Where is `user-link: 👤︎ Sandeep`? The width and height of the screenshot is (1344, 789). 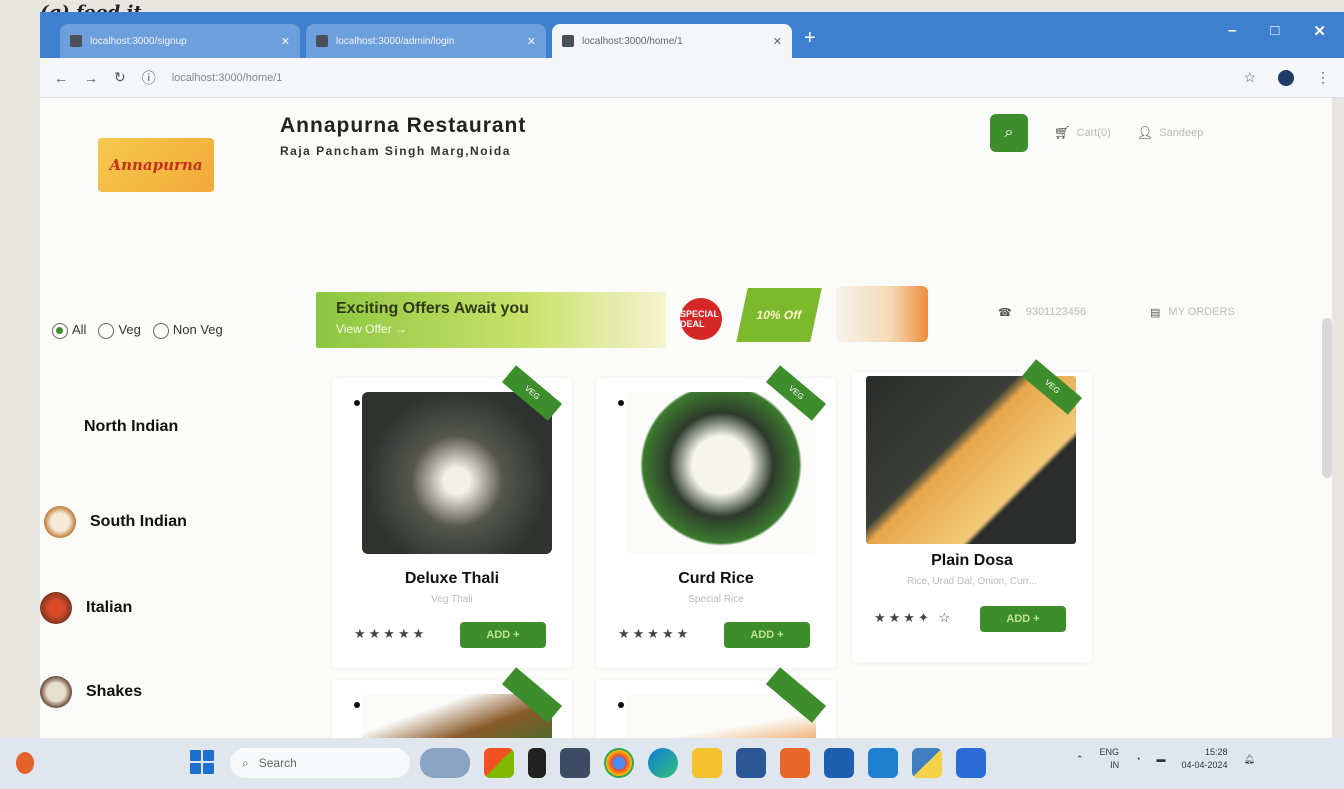
user-link: 👤︎ Sandeep is located at coordinates (1170, 133).